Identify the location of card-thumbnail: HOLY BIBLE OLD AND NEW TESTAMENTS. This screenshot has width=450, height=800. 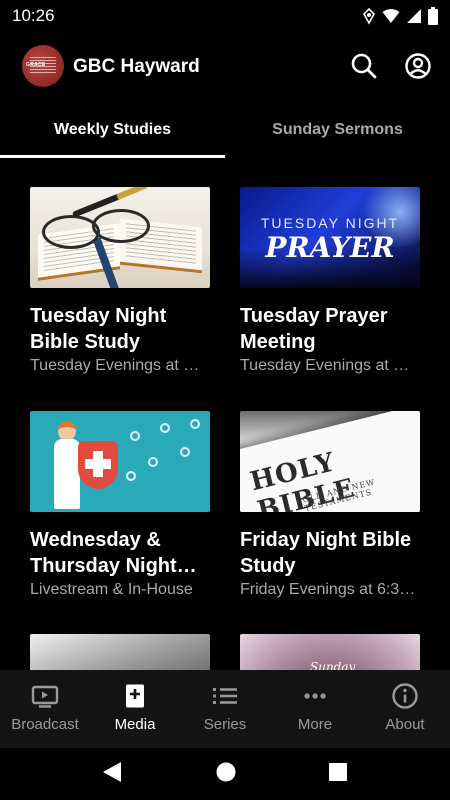
(330, 461).